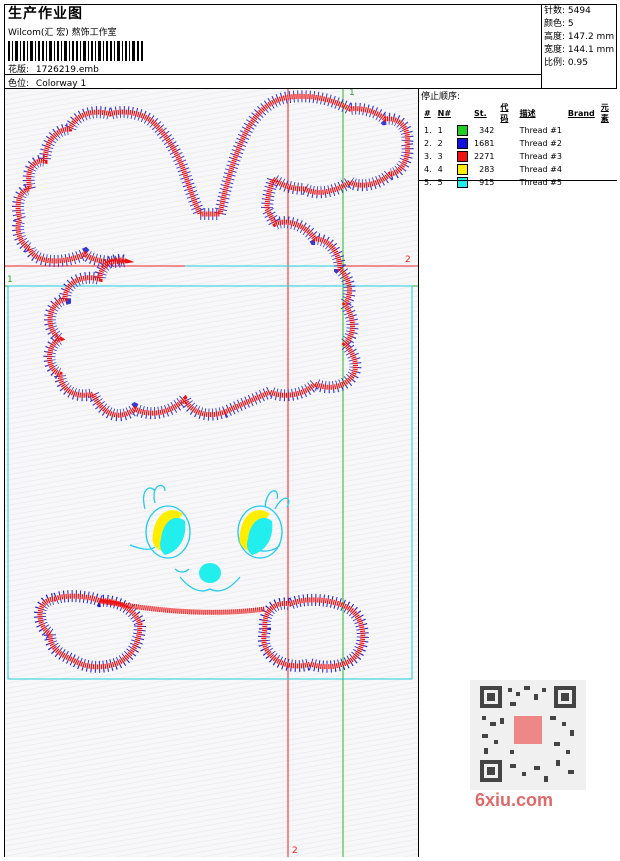 The image size is (620, 861). Describe the element at coordinates (75, 51) in the screenshot. I see `barcode` at that location.